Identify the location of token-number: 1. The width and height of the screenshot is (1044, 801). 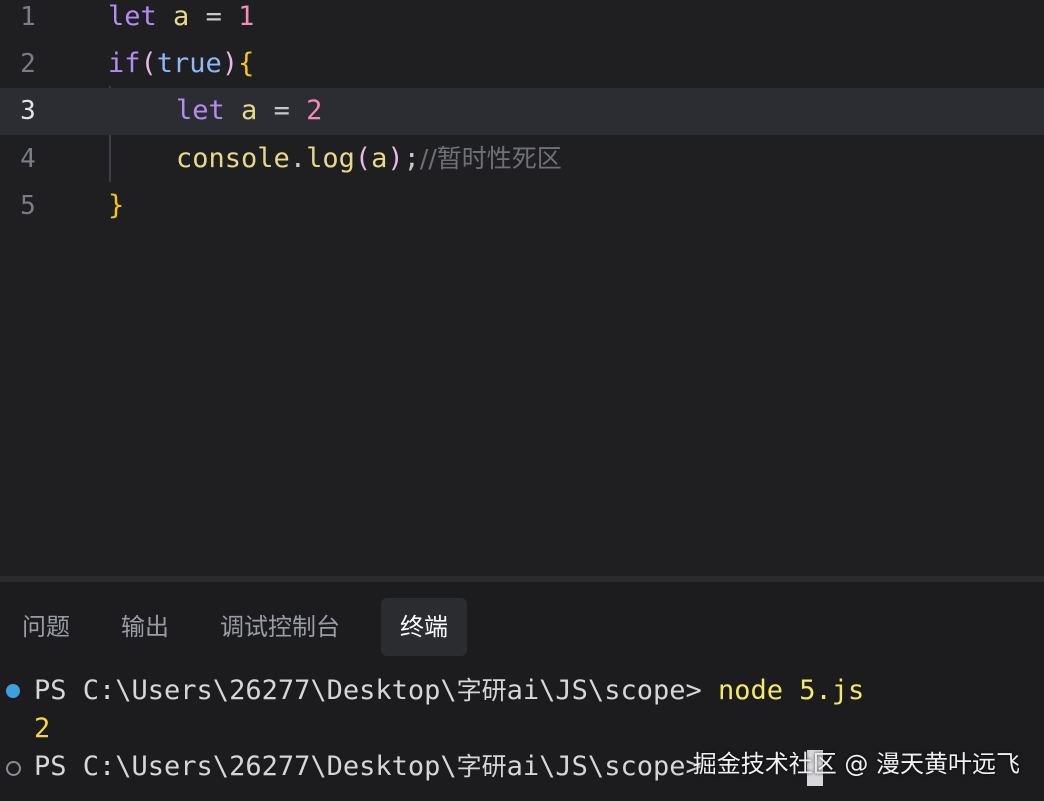
(246, 16).